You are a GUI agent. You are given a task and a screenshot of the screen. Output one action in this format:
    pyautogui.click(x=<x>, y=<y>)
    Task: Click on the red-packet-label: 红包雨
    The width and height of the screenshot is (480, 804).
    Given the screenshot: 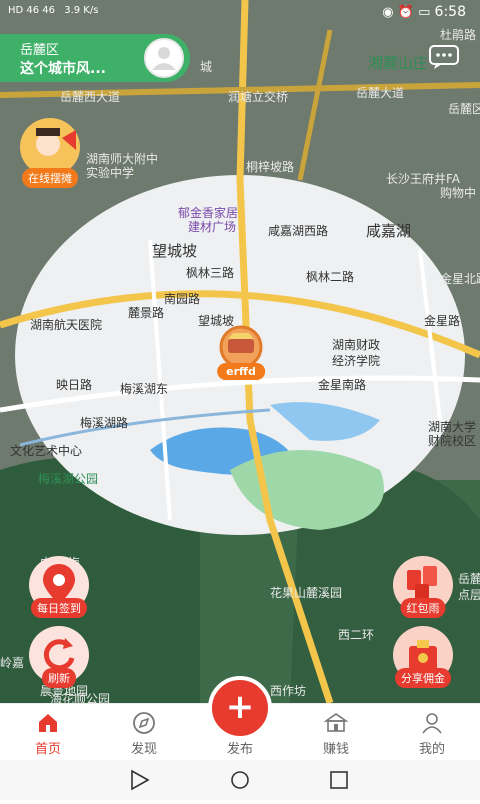 What is the action you would take?
    pyautogui.click(x=423, y=608)
    